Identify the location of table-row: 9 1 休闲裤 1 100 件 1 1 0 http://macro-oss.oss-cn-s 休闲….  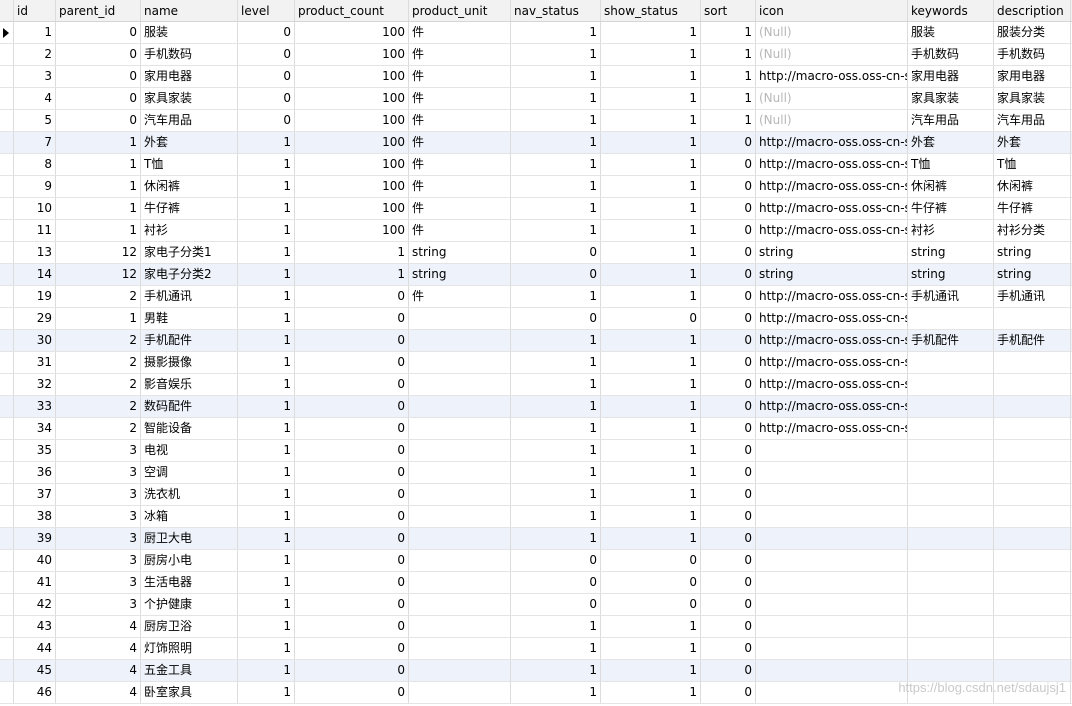
(536, 187).